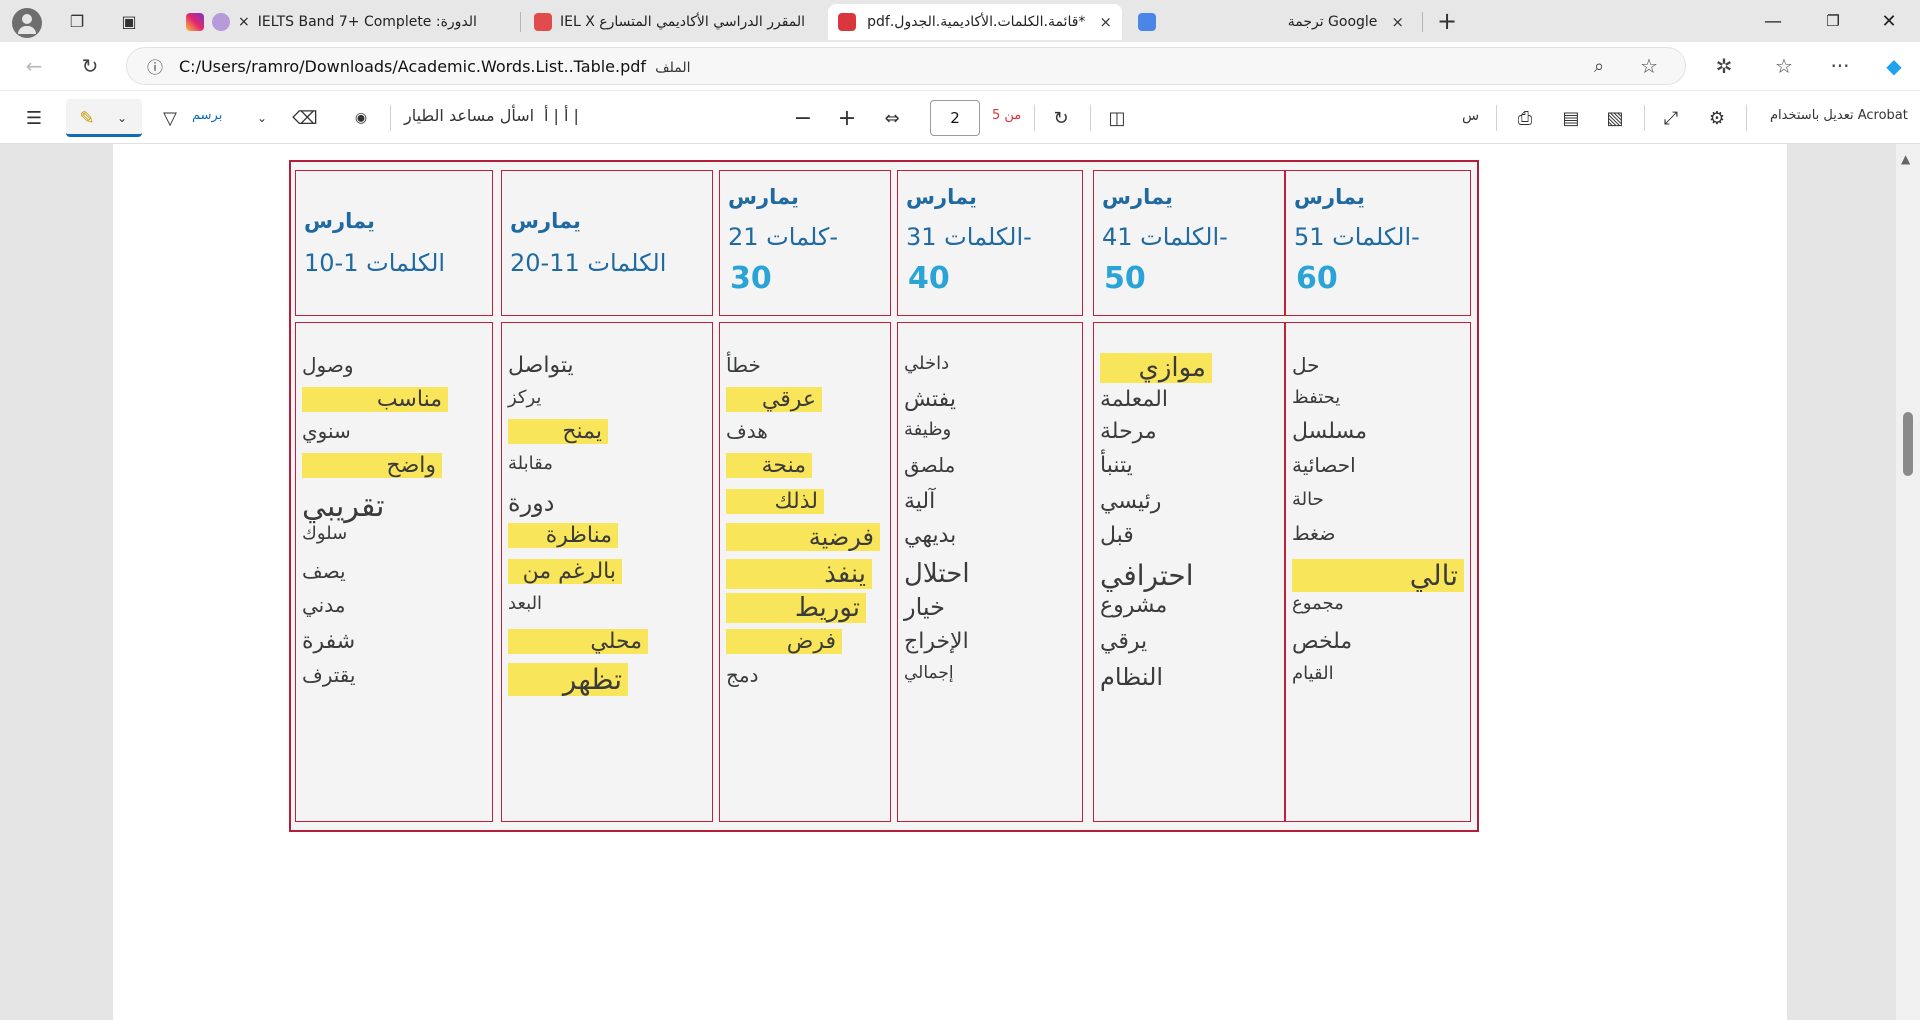 The height and width of the screenshot is (1020, 1920). Describe the element at coordinates (1833, 21) in the screenshot. I see `restore-icon: ❐` at that location.